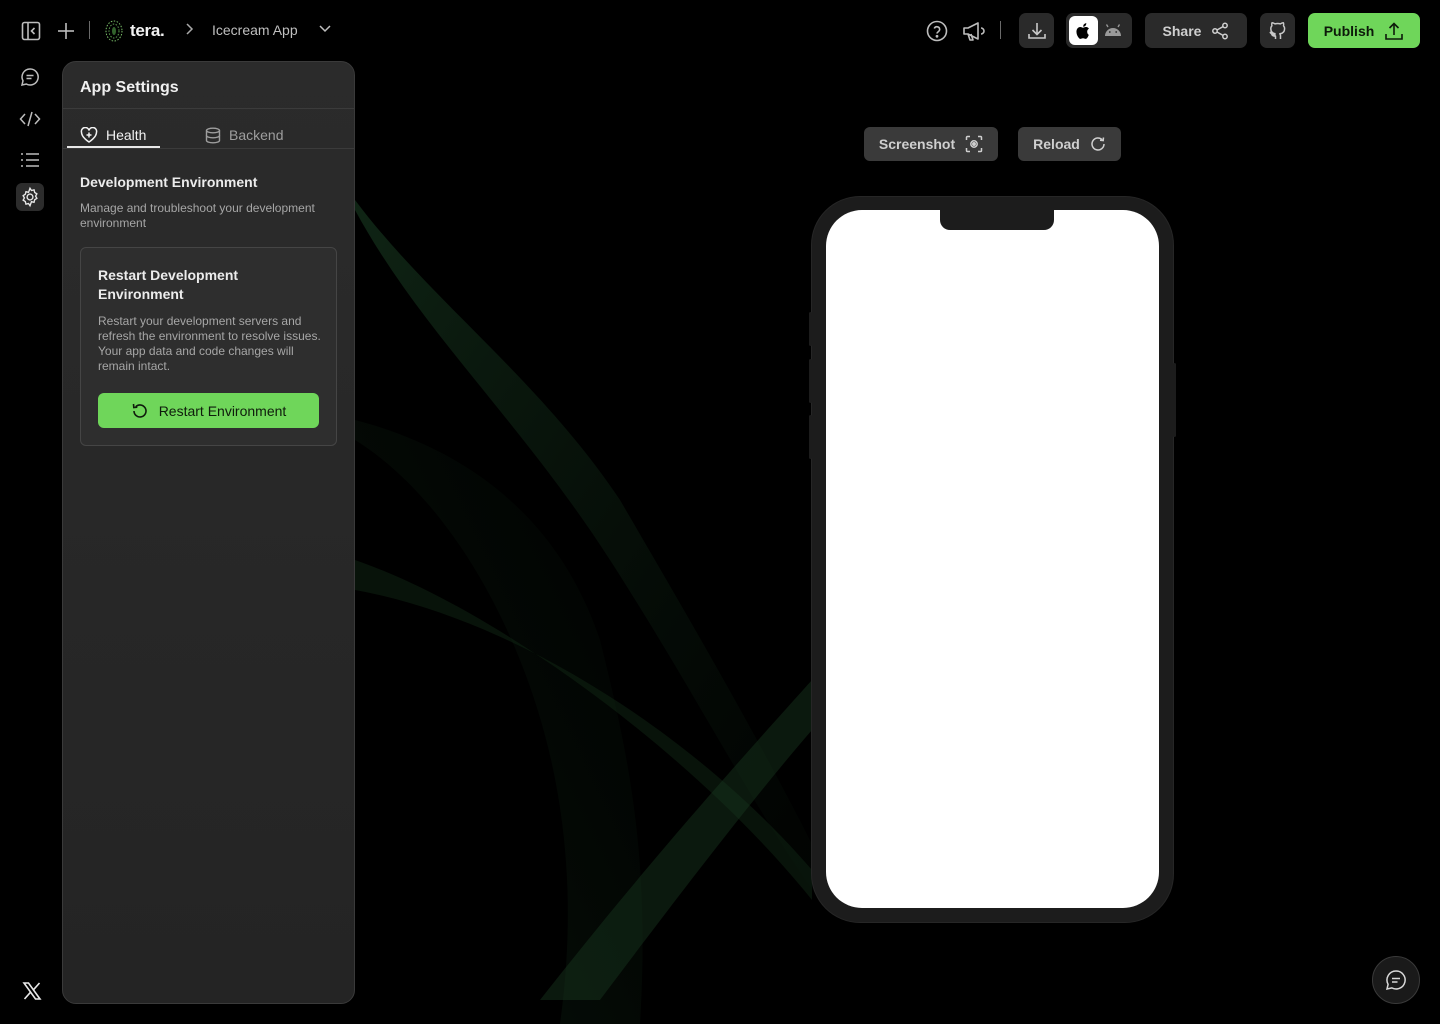 The image size is (1440, 1024). What do you see at coordinates (1056, 144) in the screenshot?
I see `reload-label: Reload` at bounding box center [1056, 144].